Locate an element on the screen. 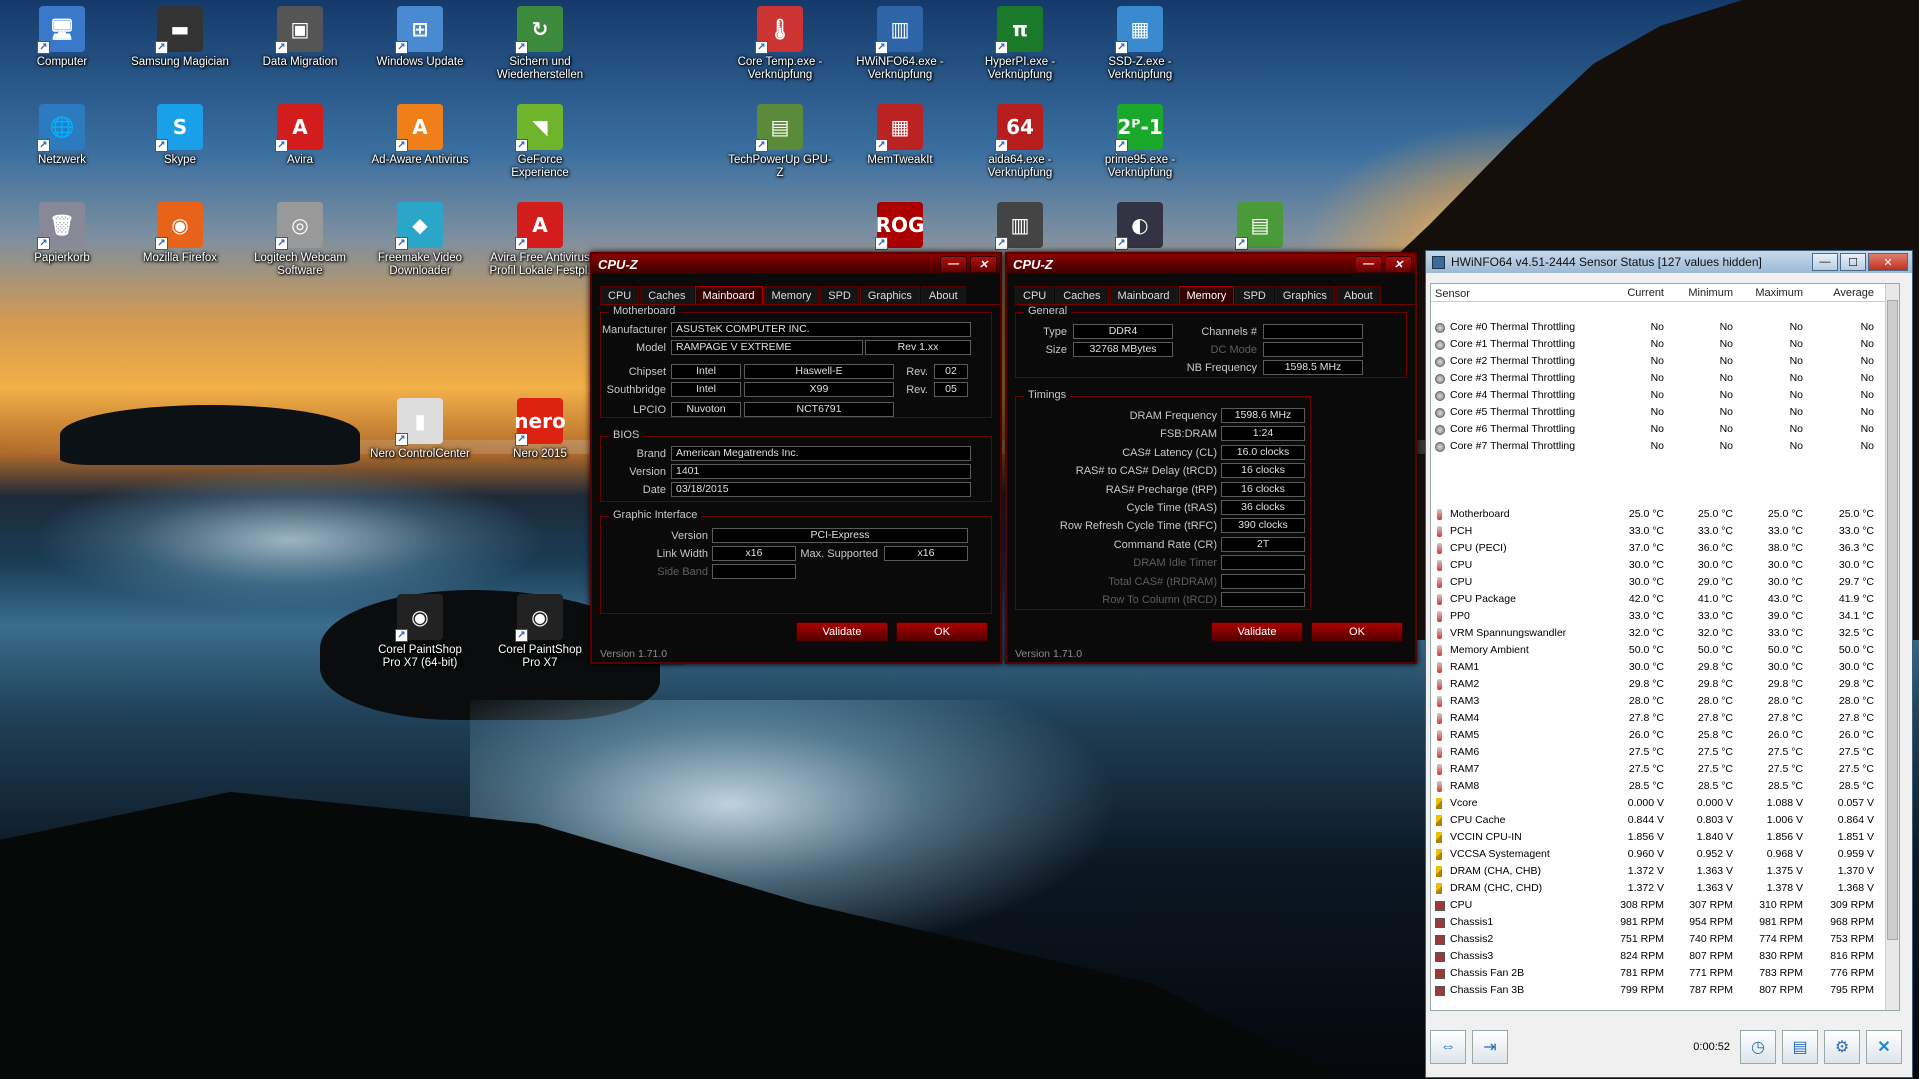 This screenshot has width=1919, height=1079. desktop-icon: S ↗ Skype is located at coordinates (180, 135).